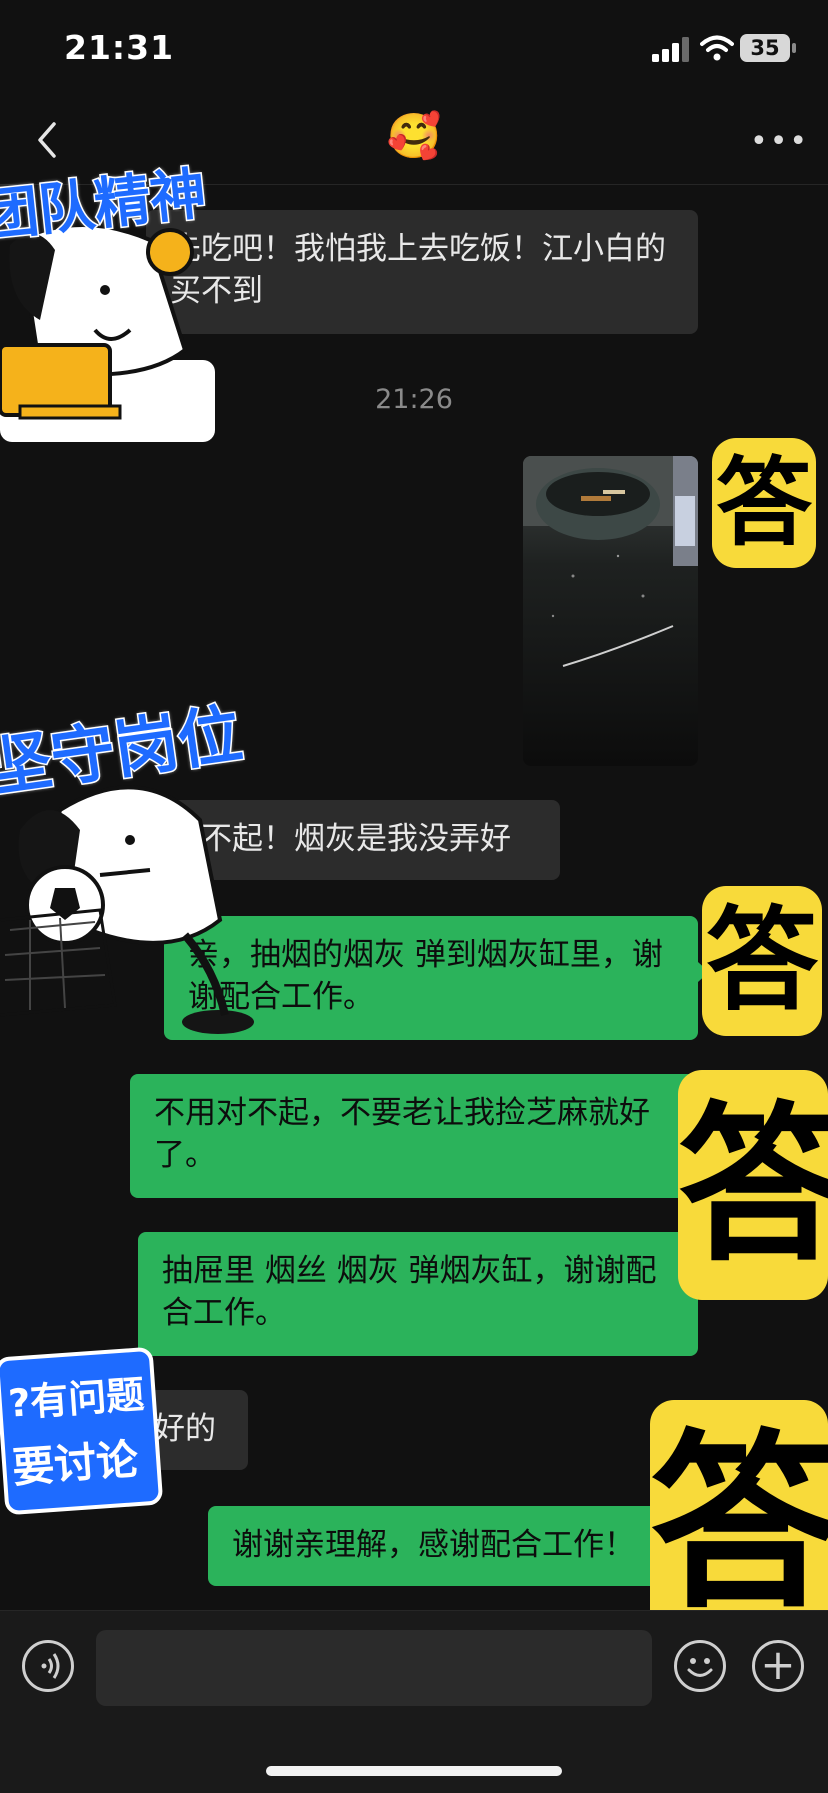 Image resolution: width=828 pixels, height=1793 pixels. I want to click on sticker-answer-3: 答, so click(753, 1185).